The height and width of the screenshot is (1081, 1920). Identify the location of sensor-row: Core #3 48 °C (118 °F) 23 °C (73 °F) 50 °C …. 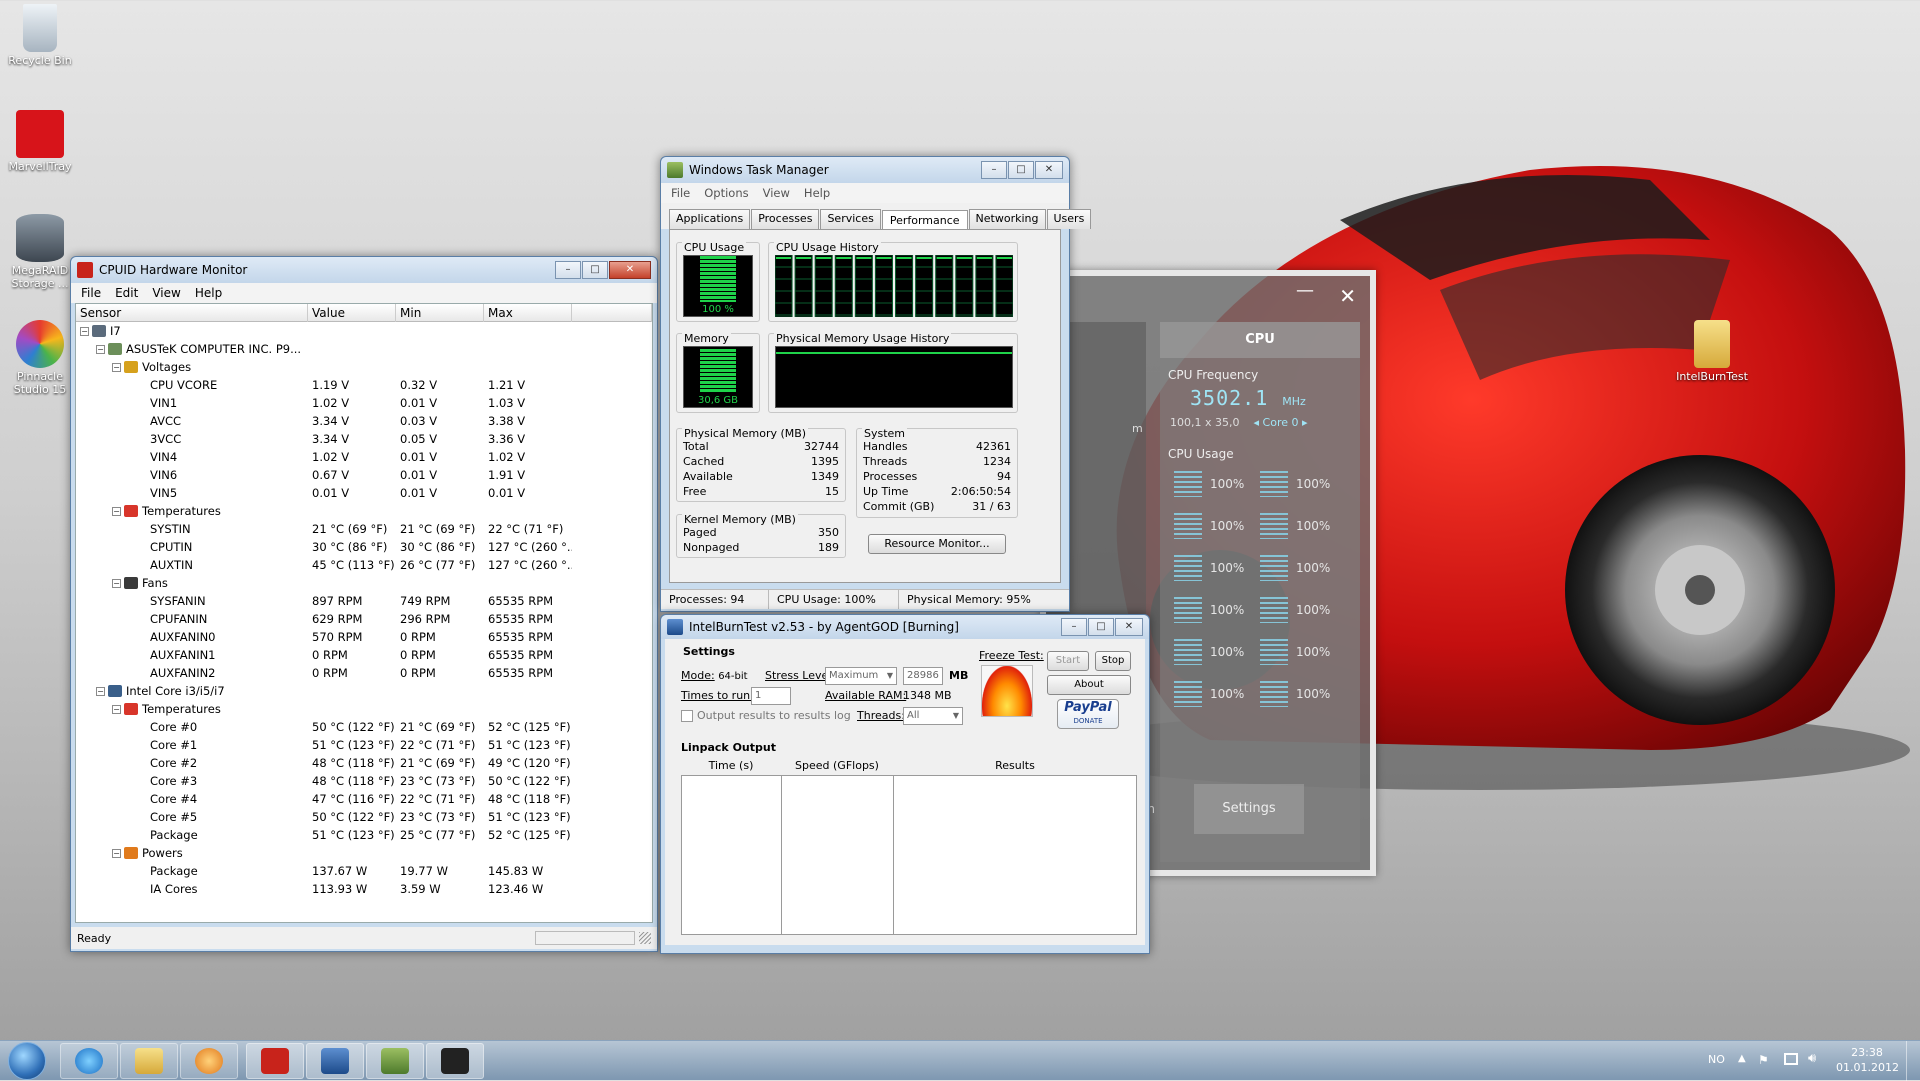
(364, 781).